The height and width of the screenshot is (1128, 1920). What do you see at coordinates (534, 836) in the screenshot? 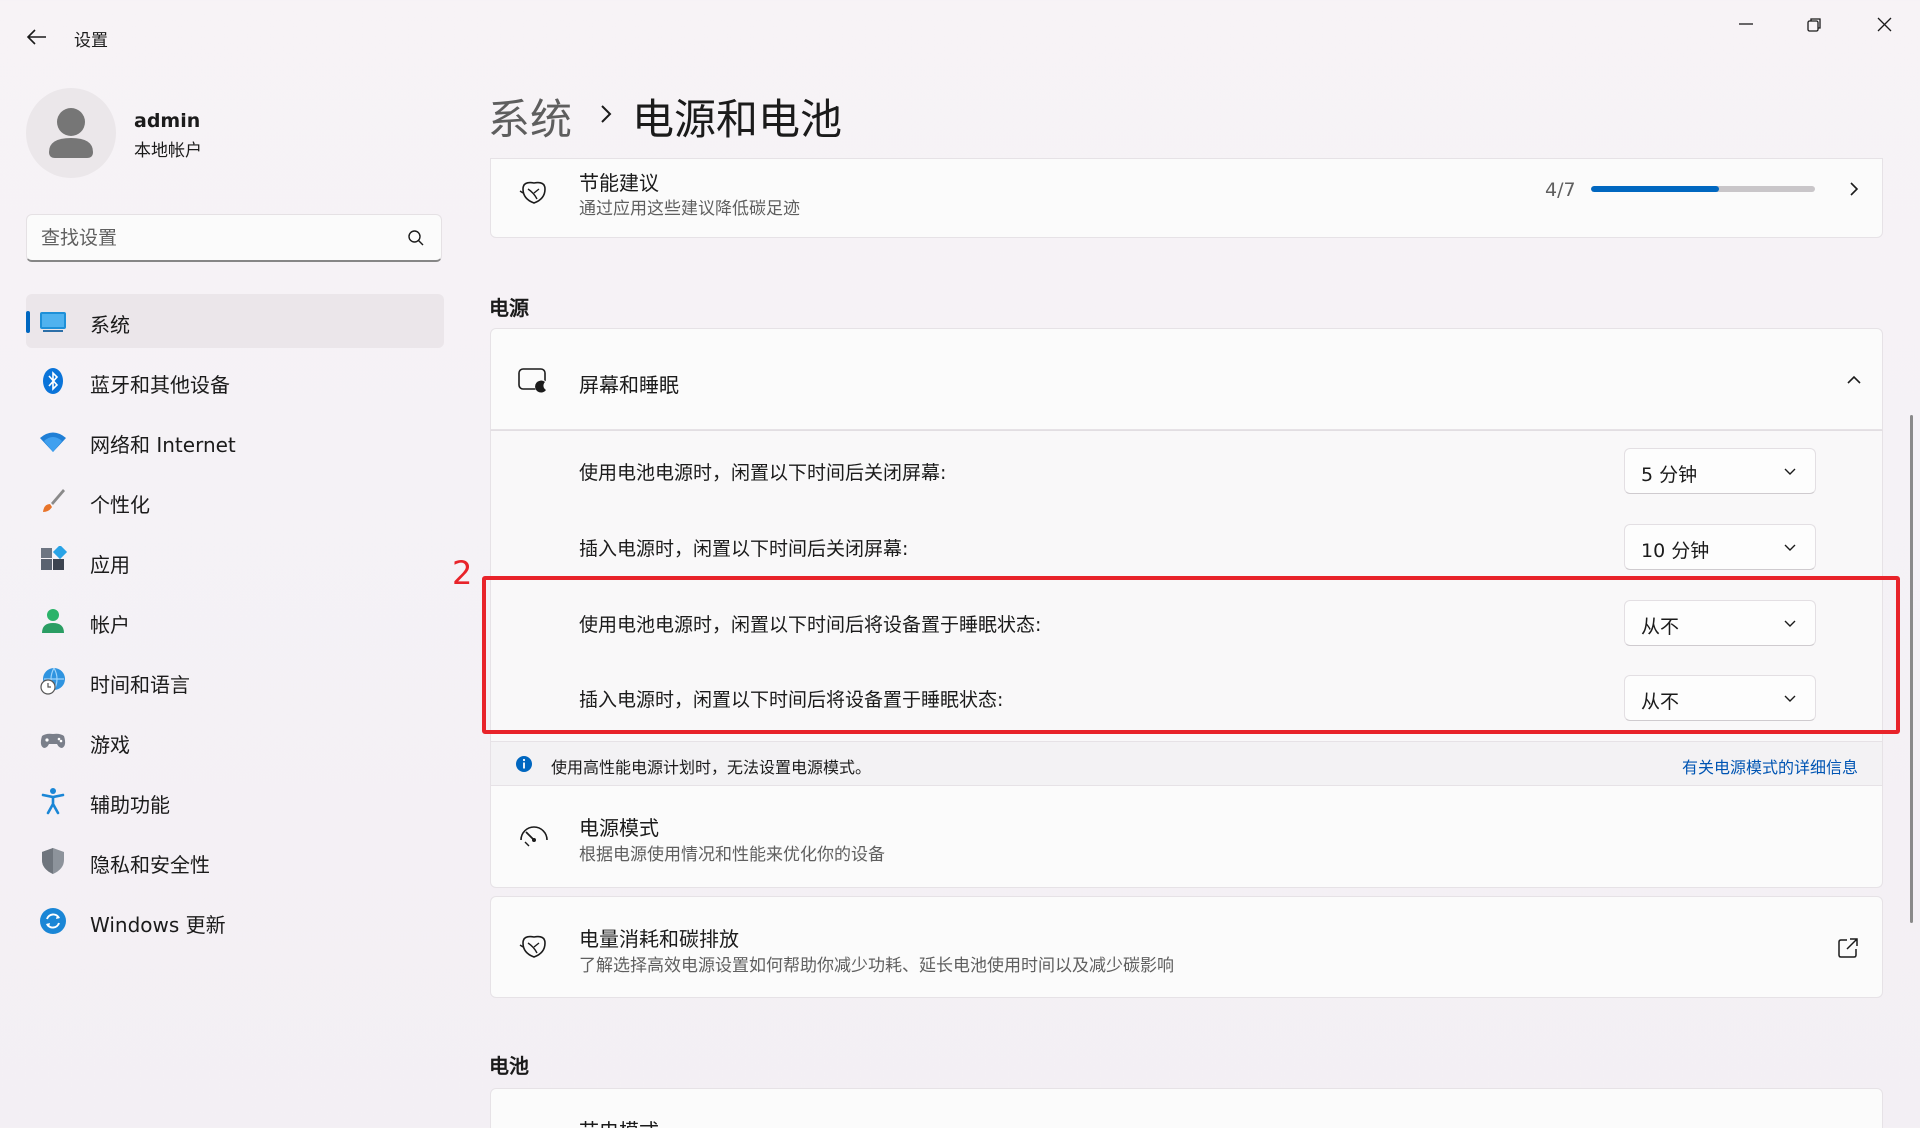
I see `speedometer-icon` at bounding box center [534, 836].